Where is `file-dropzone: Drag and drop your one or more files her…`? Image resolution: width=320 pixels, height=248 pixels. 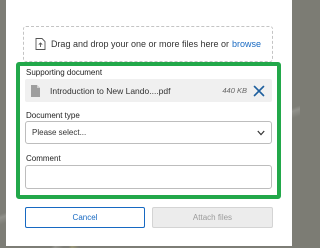
file-dropzone: Drag and drop your one or more files her… is located at coordinates (148, 44).